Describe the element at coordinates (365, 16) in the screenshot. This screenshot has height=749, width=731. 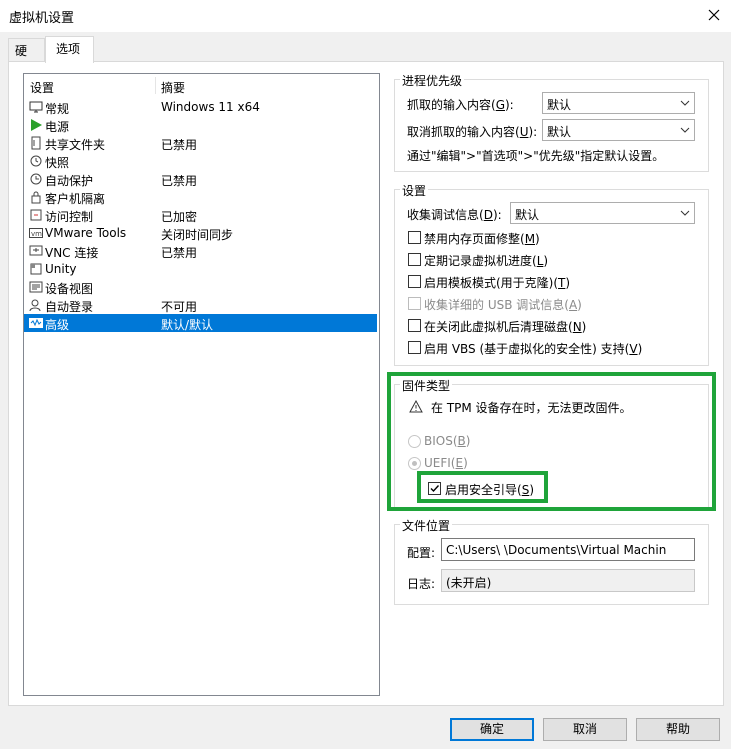
I see `title-bar: 虚拟机设置` at that location.